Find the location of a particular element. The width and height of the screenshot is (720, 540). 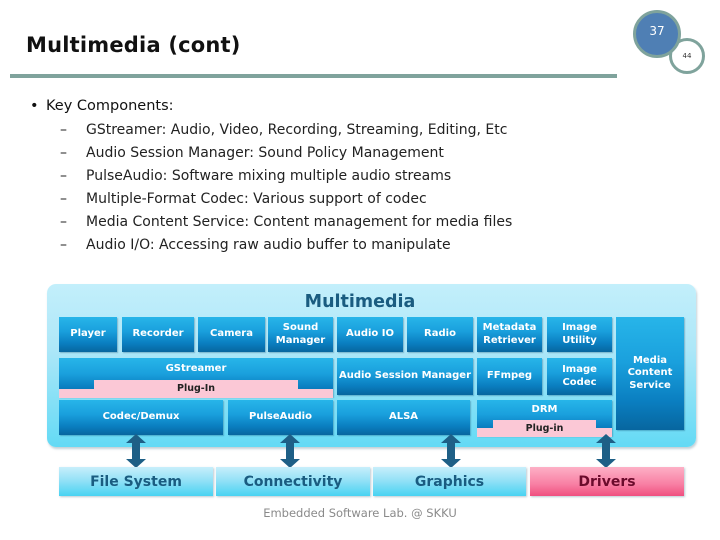

diagram-title: Multimedia is located at coordinates (360, 302).